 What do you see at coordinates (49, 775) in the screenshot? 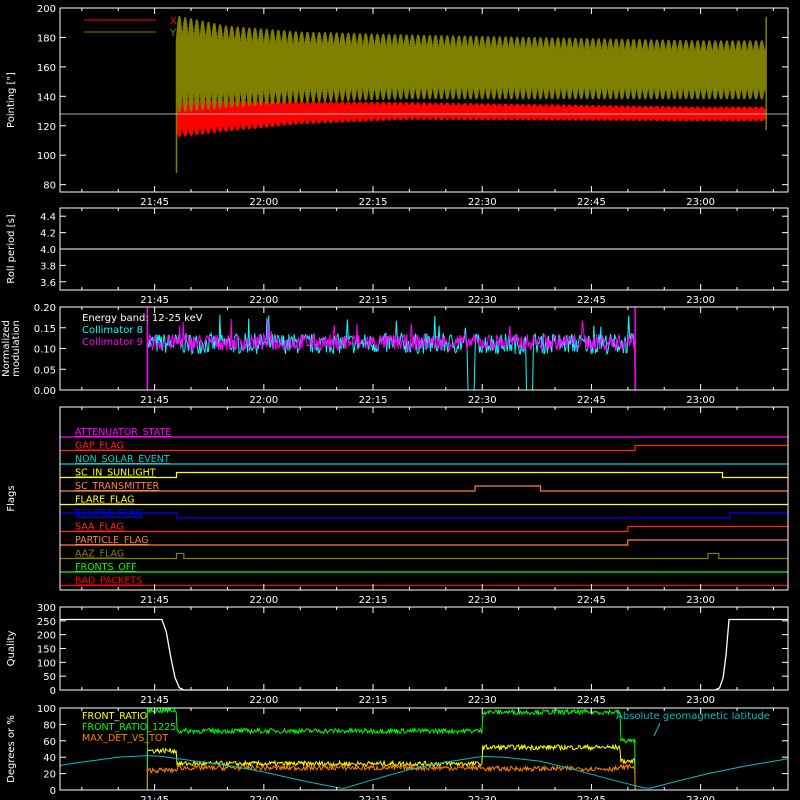
I see `y-tick-label: 20` at bounding box center [49, 775].